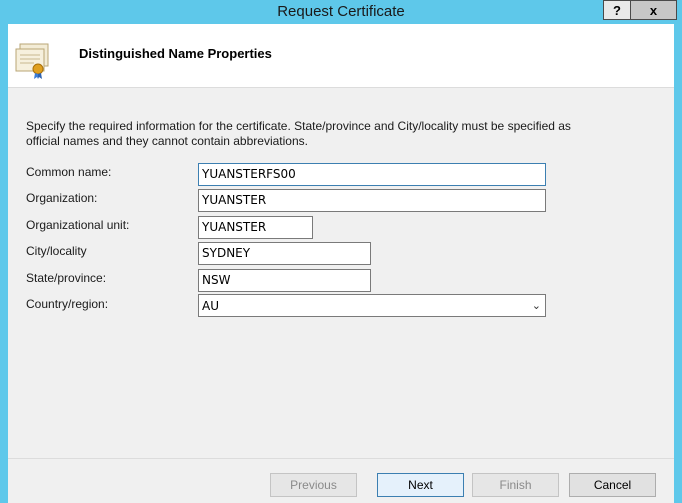 The width and height of the screenshot is (682, 503). Describe the element at coordinates (372, 200) in the screenshot. I see `organization-field: YUANSTER` at that location.